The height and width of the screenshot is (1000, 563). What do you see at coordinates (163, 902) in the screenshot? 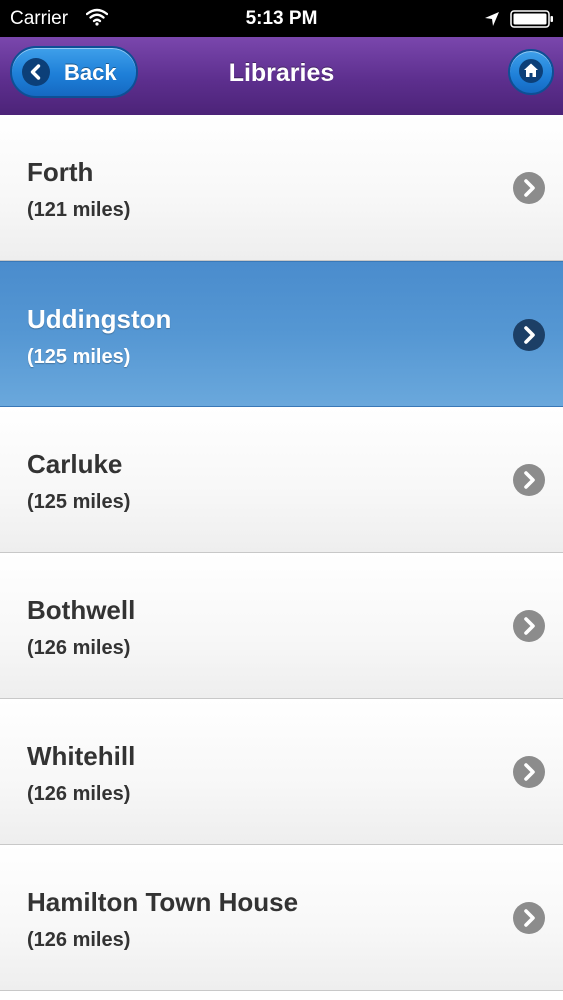
I see `library-name: Hamilton Town House` at bounding box center [163, 902].